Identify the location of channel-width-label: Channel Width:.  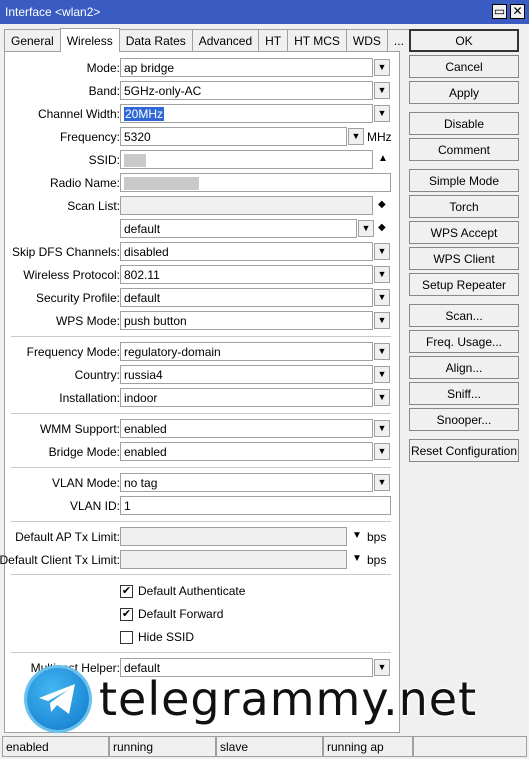
(78, 114).